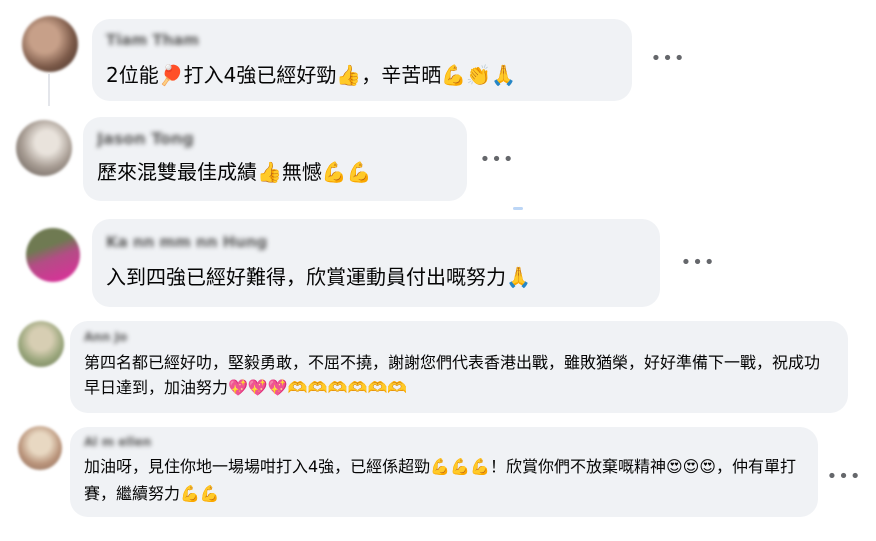  Describe the element at coordinates (311, 75) in the screenshot. I see `comment-text: 2位能🏓打入4強已經好勁👍，辛苦晒💪👏🙏` at that location.